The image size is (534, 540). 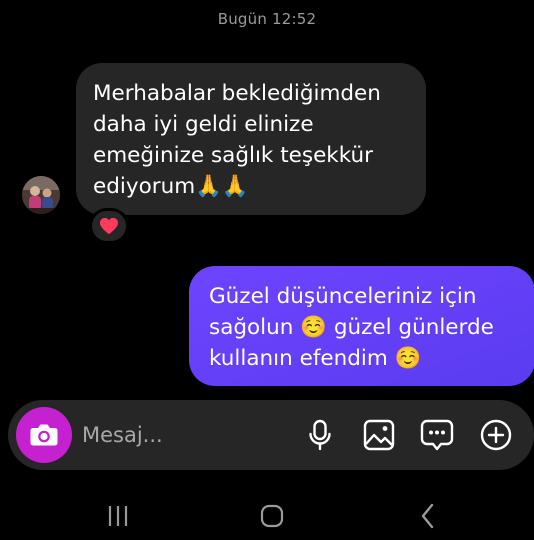 I want to click on heart-icon, so click(x=109, y=226).